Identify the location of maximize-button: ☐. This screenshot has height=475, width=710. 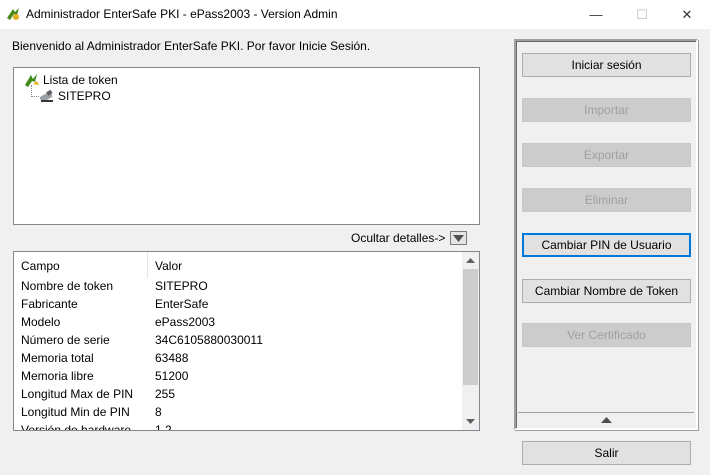
(642, 14).